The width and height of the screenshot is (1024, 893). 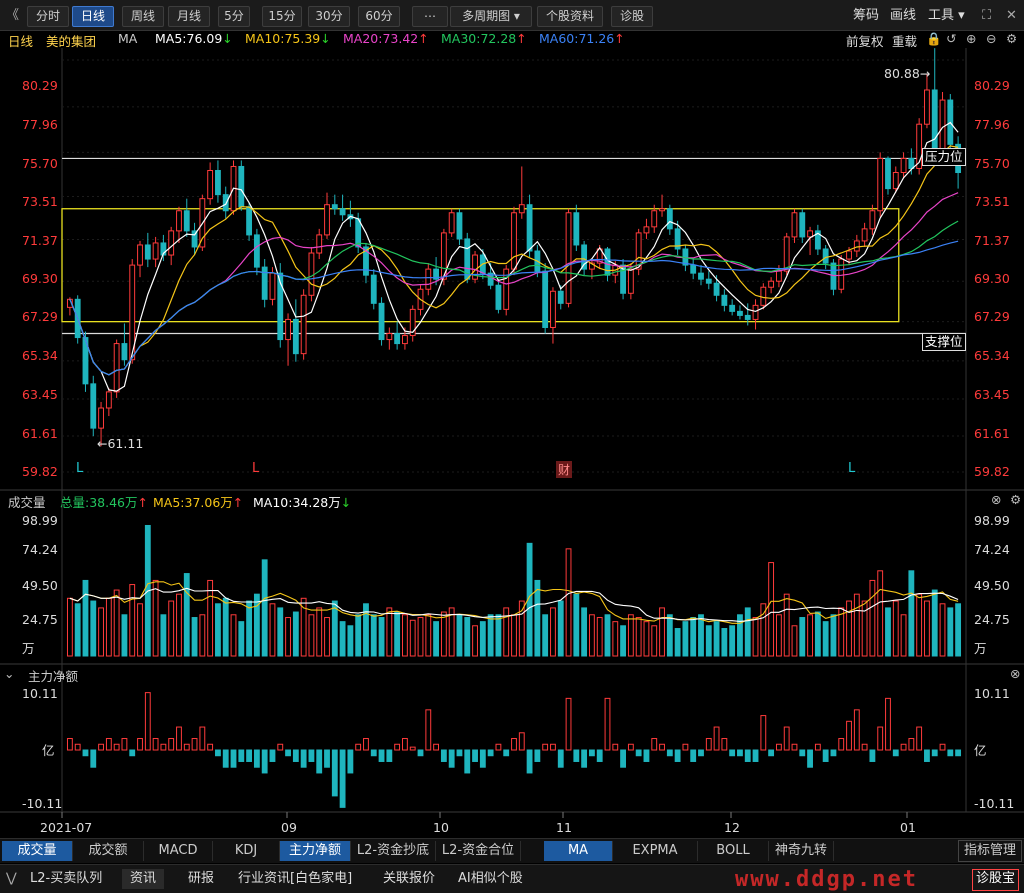 What do you see at coordinates (801, 851) in the screenshot?
I see `overlay-tab-3: 神奇九转` at bounding box center [801, 851].